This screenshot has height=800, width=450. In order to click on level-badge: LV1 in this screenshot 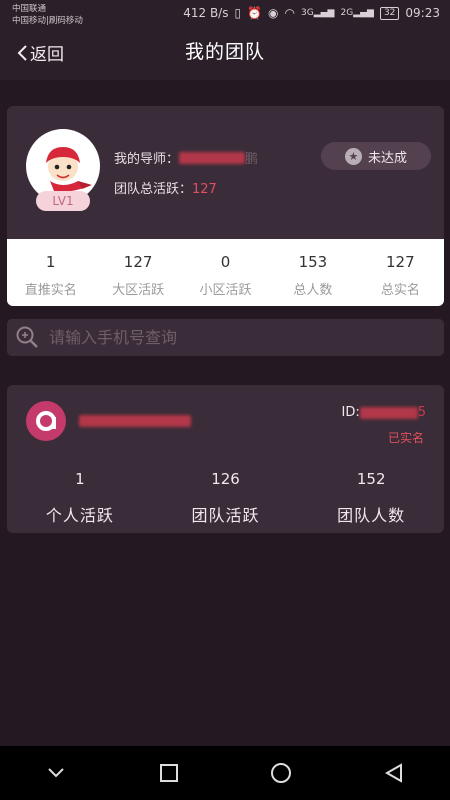, I will do `click(63, 201)`.